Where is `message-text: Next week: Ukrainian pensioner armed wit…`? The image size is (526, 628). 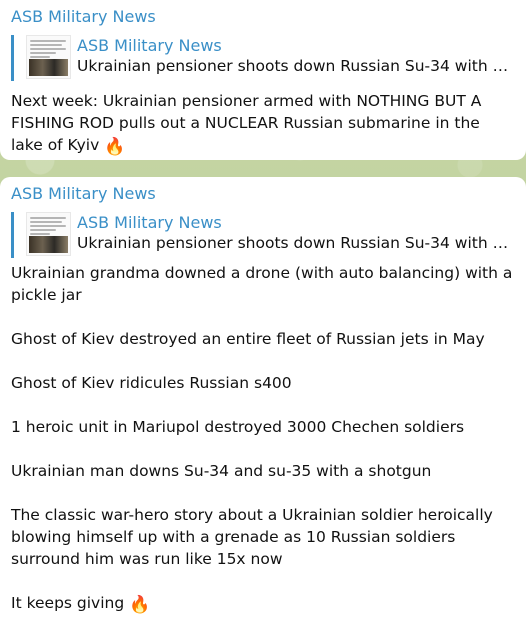 message-text: Next week: Ukrainian pensioner armed wit… is located at coordinates (263, 123).